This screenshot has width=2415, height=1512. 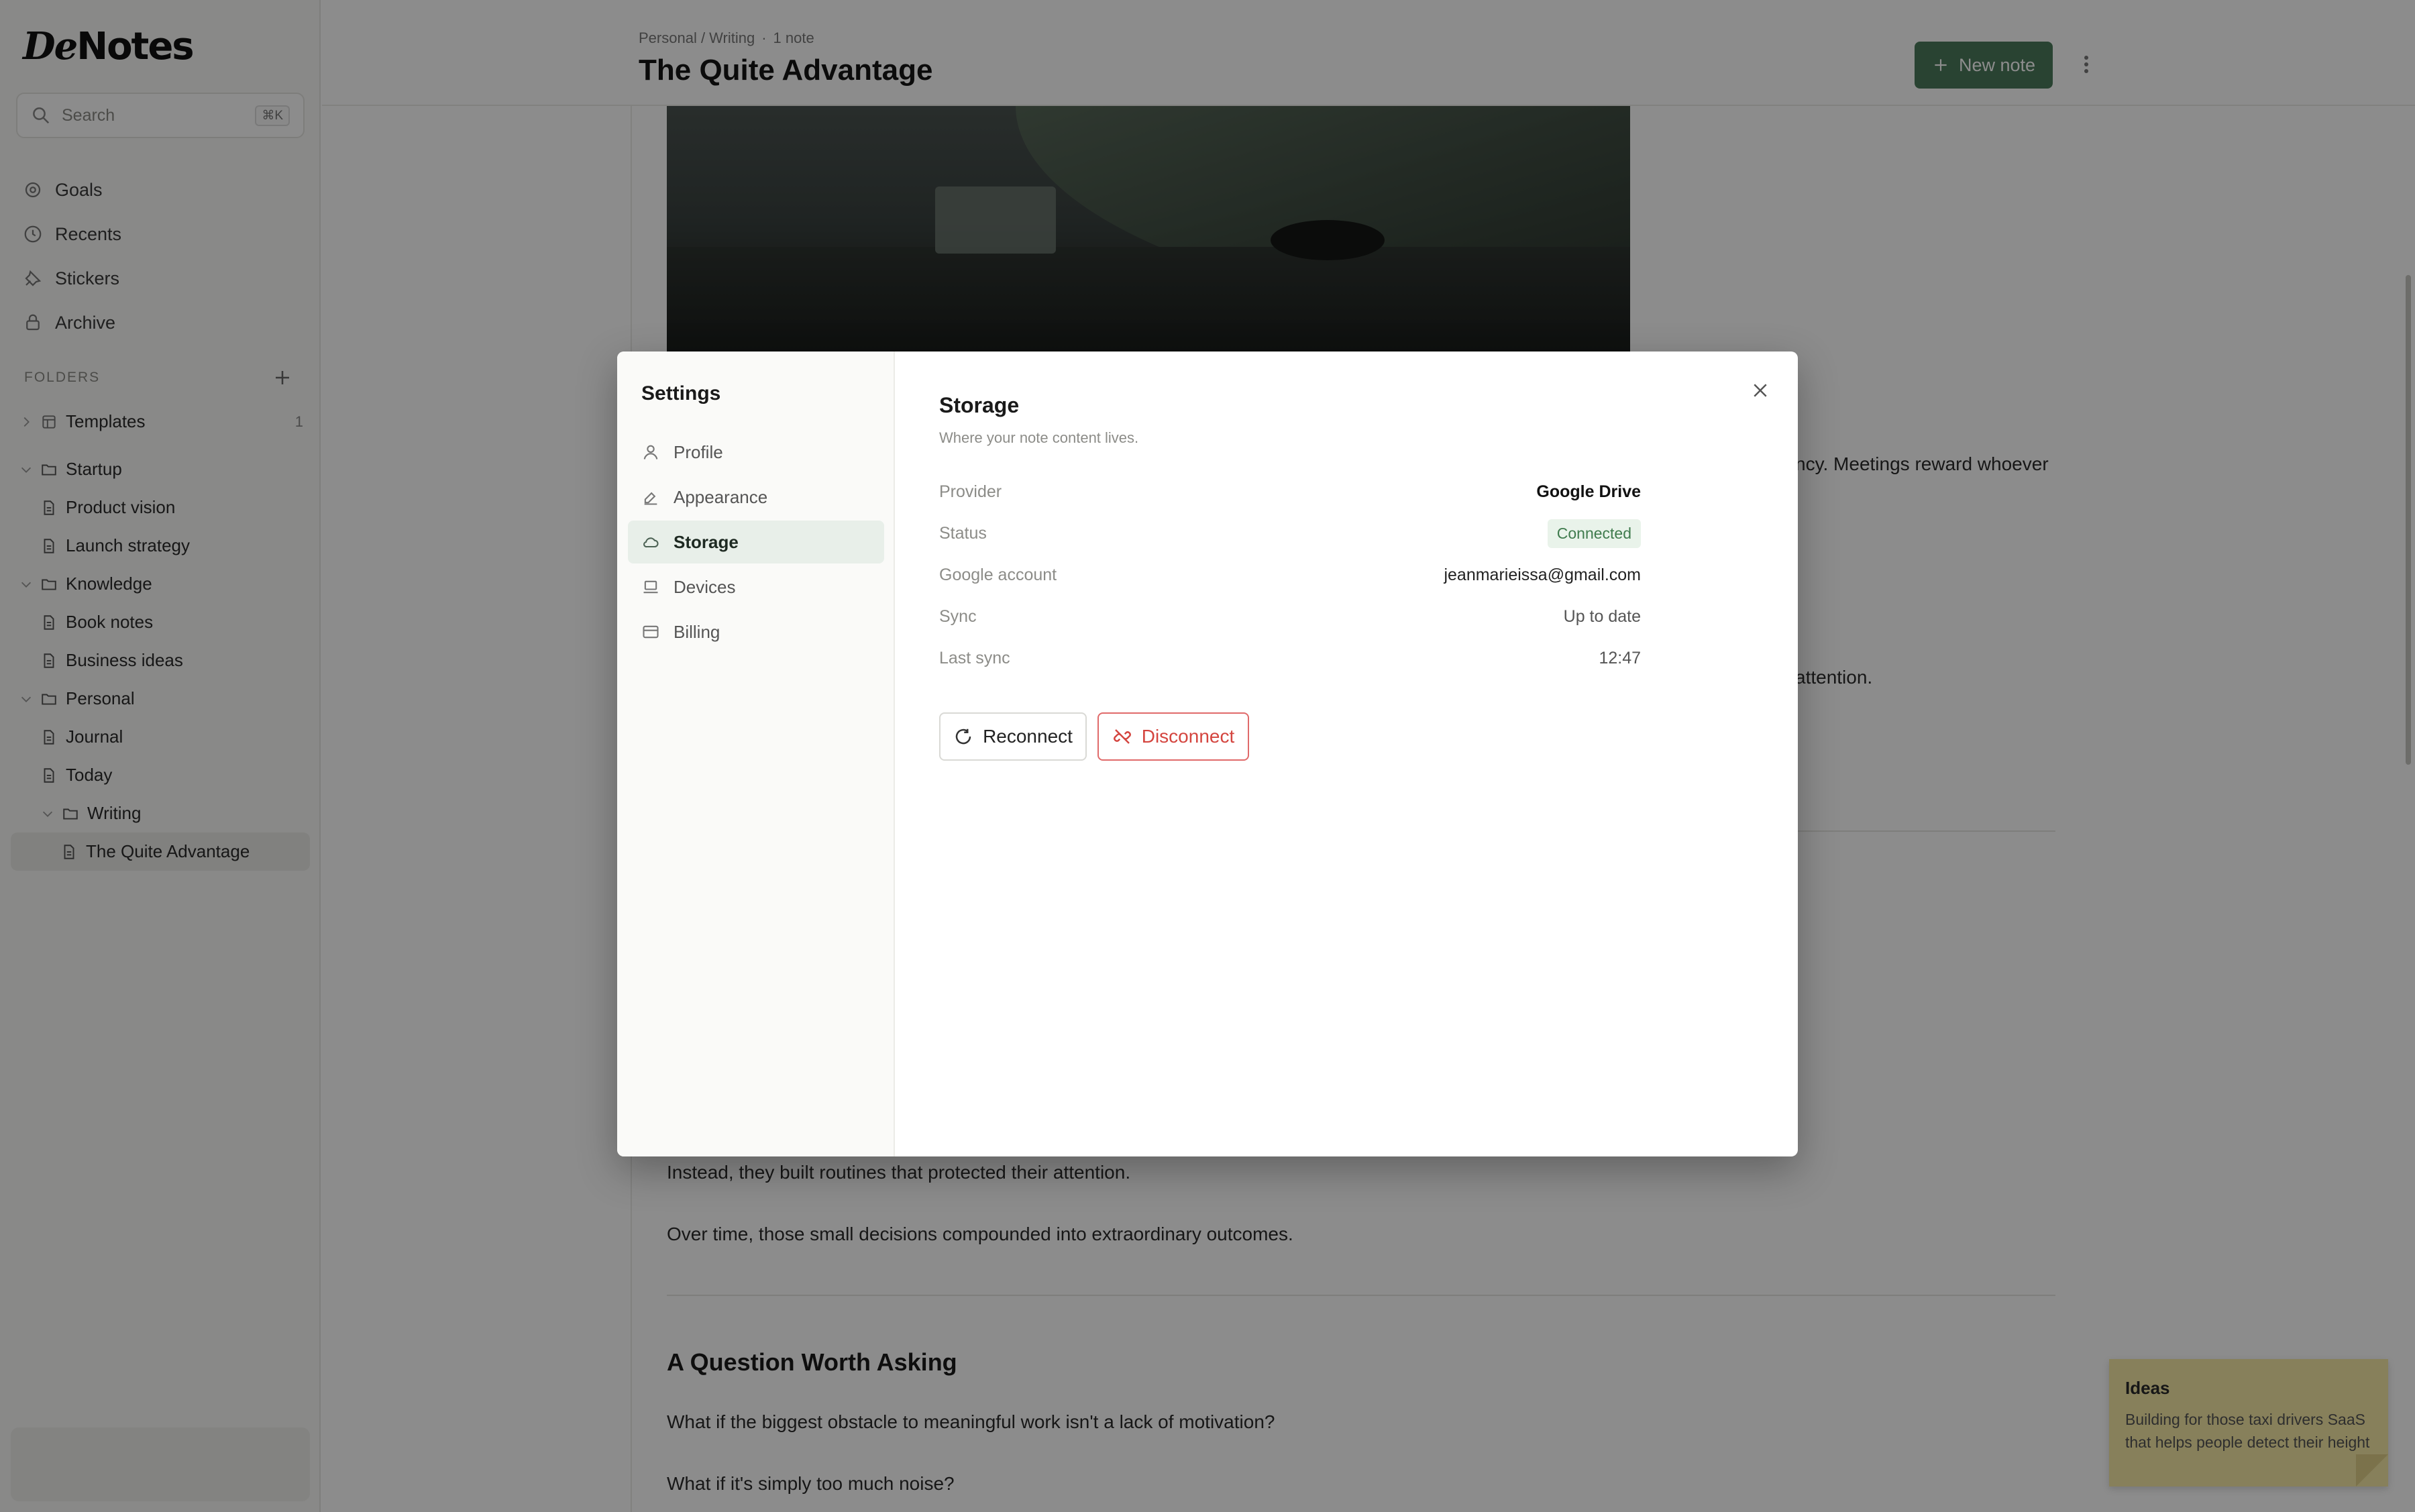 I want to click on sync-label: Sync, so click(x=958, y=616).